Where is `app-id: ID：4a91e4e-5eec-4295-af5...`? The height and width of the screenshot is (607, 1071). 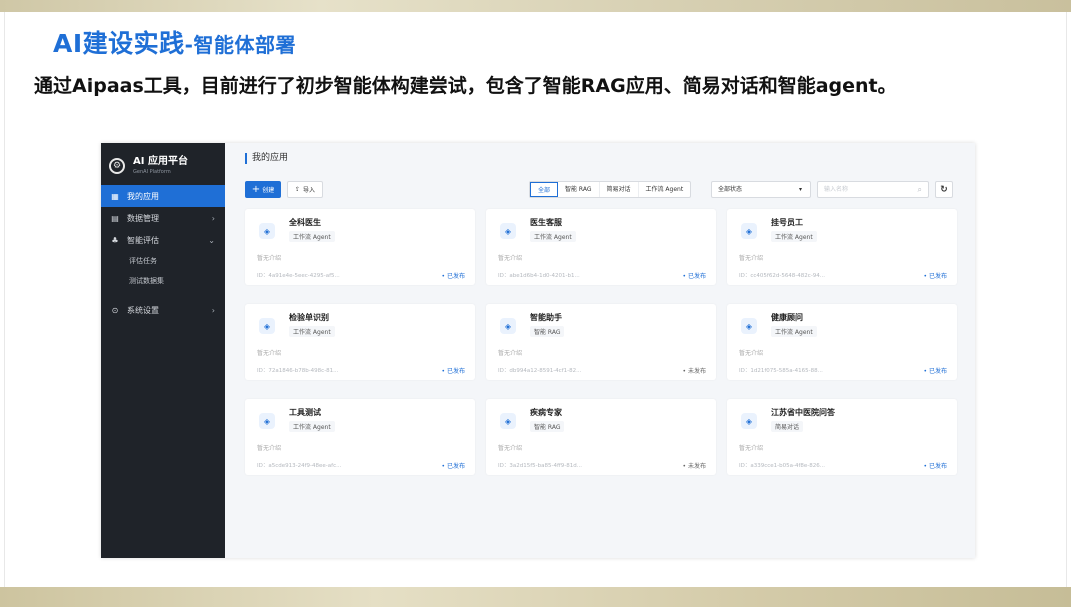 app-id: ID：4a91e4e-5eec-4295-af5... is located at coordinates (298, 276).